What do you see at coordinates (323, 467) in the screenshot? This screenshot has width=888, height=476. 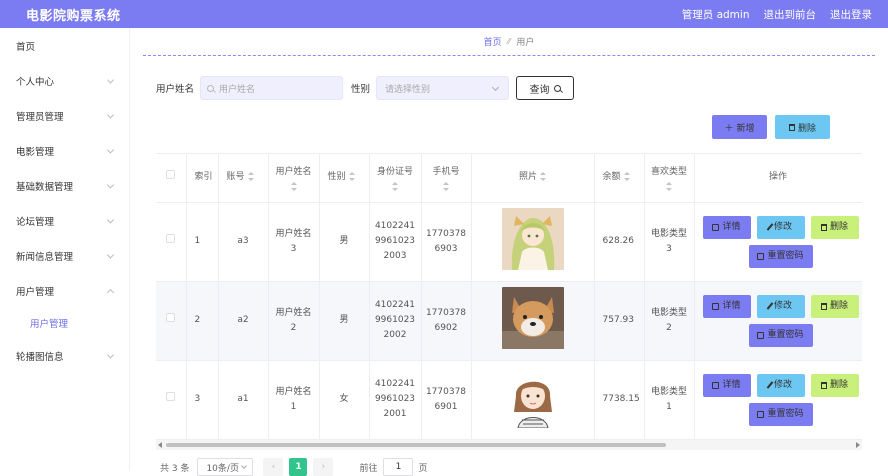 I see `next-page-button: ›` at bounding box center [323, 467].